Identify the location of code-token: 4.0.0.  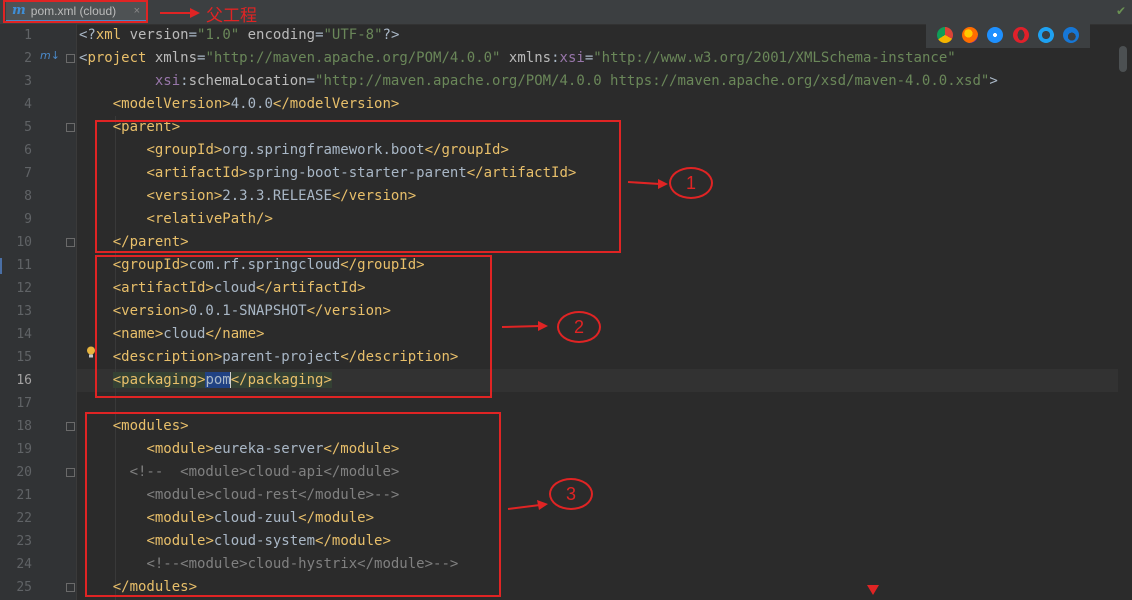
(251, 104).